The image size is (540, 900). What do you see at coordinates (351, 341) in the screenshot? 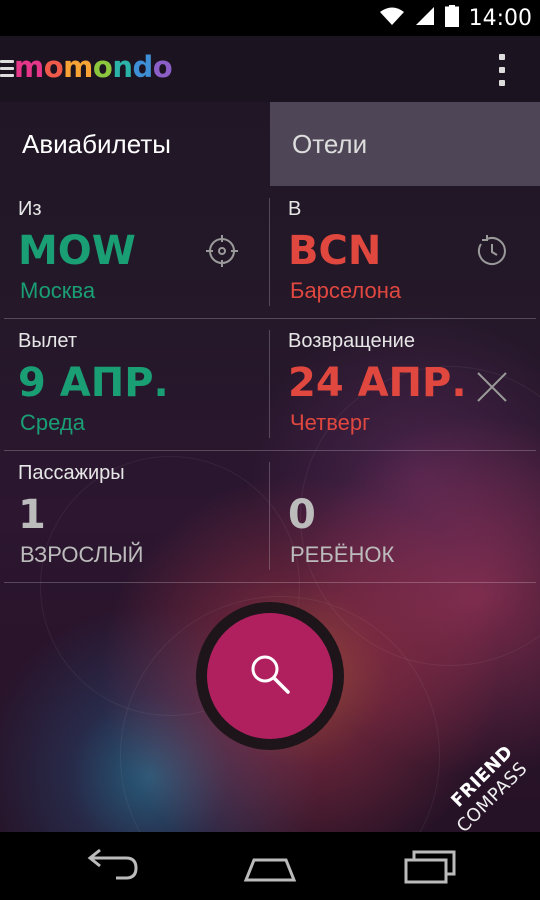
I see `return-label: Возвращение` at bounding box center [351, 341].